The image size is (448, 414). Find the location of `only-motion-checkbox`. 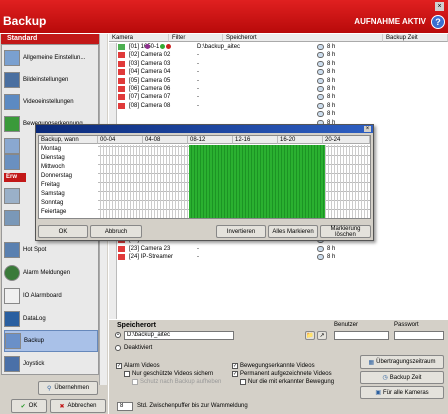

only-motion-checkbox is located at coordinates (243, 382).